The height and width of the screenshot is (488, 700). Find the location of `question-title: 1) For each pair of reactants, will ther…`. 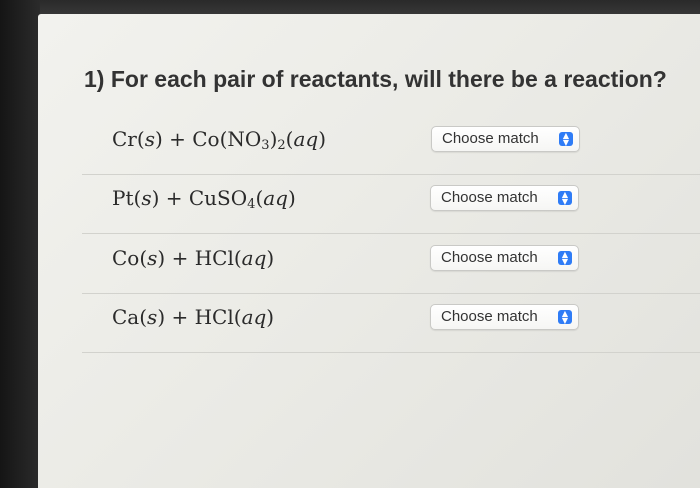

question-title: 1) For each pair of reactants, will ther… is located at coordinates (375, 79).